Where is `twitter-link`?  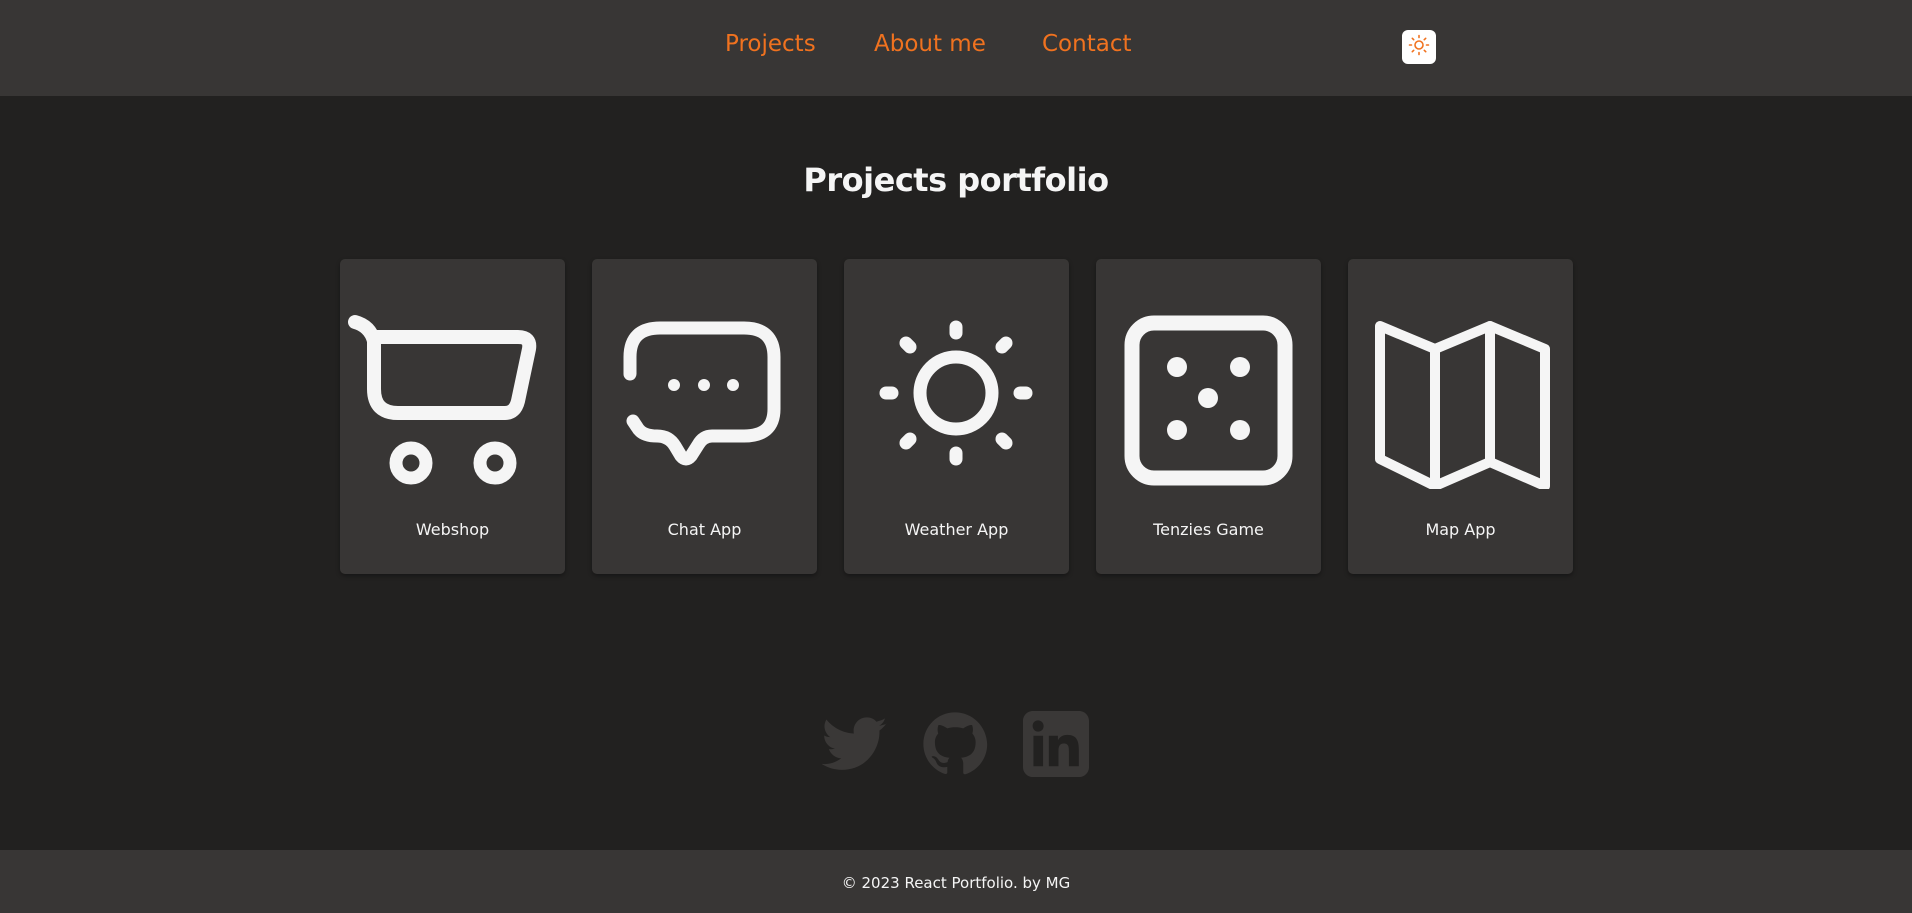 twitter-link is located at coordinates (855, 744).